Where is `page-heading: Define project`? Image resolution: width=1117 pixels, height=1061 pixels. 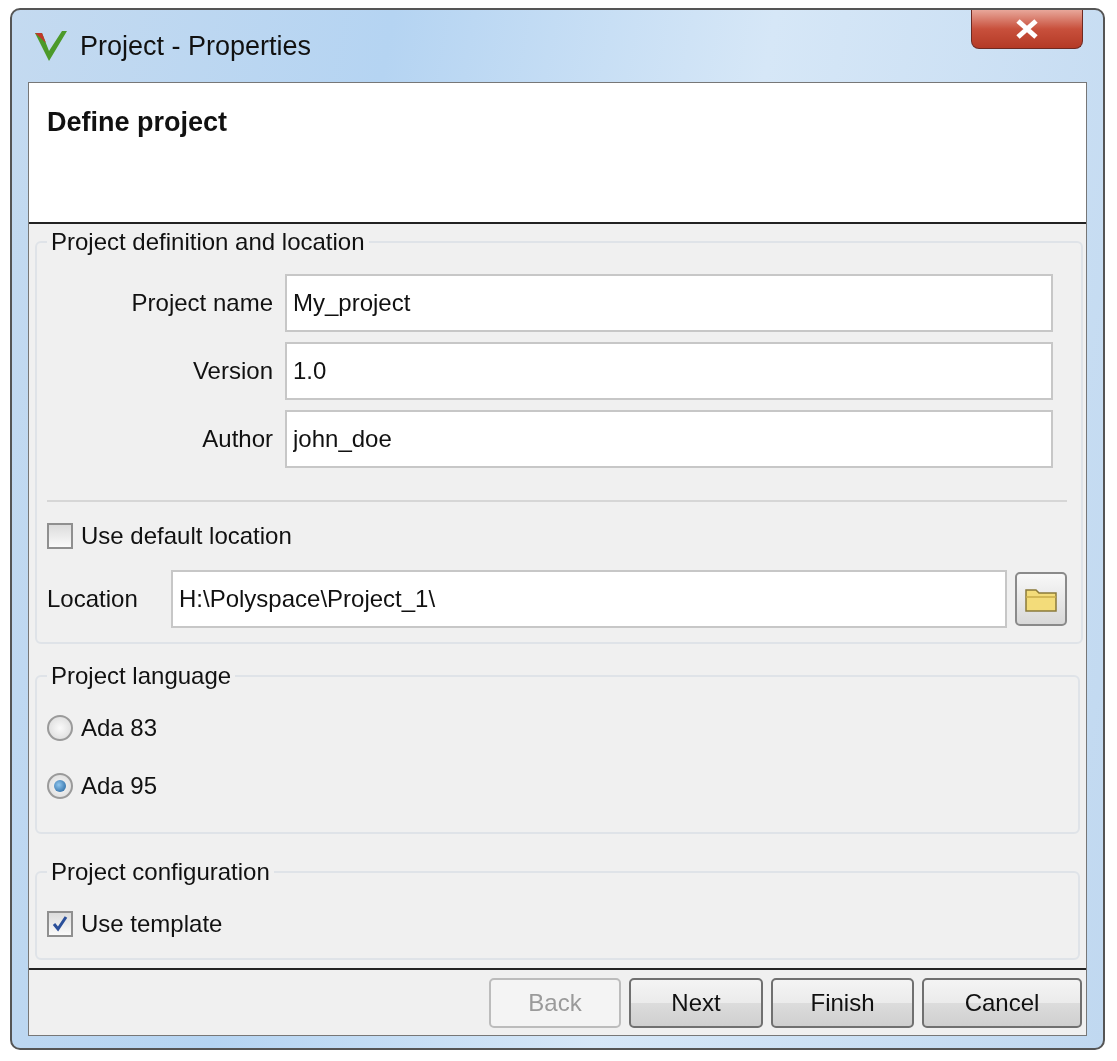 page-heading: Define project is located at coordinates (137, 122).